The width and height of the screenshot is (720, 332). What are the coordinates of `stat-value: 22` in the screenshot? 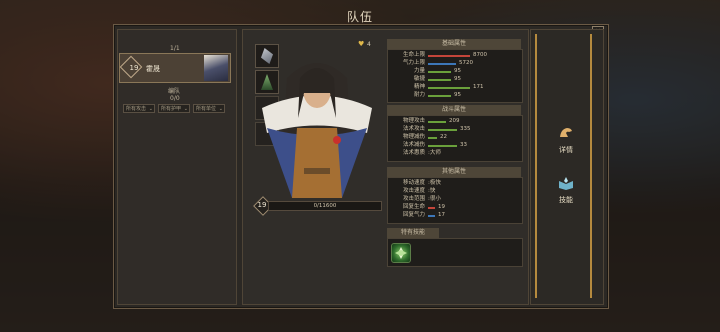 It's located at (443, 137).